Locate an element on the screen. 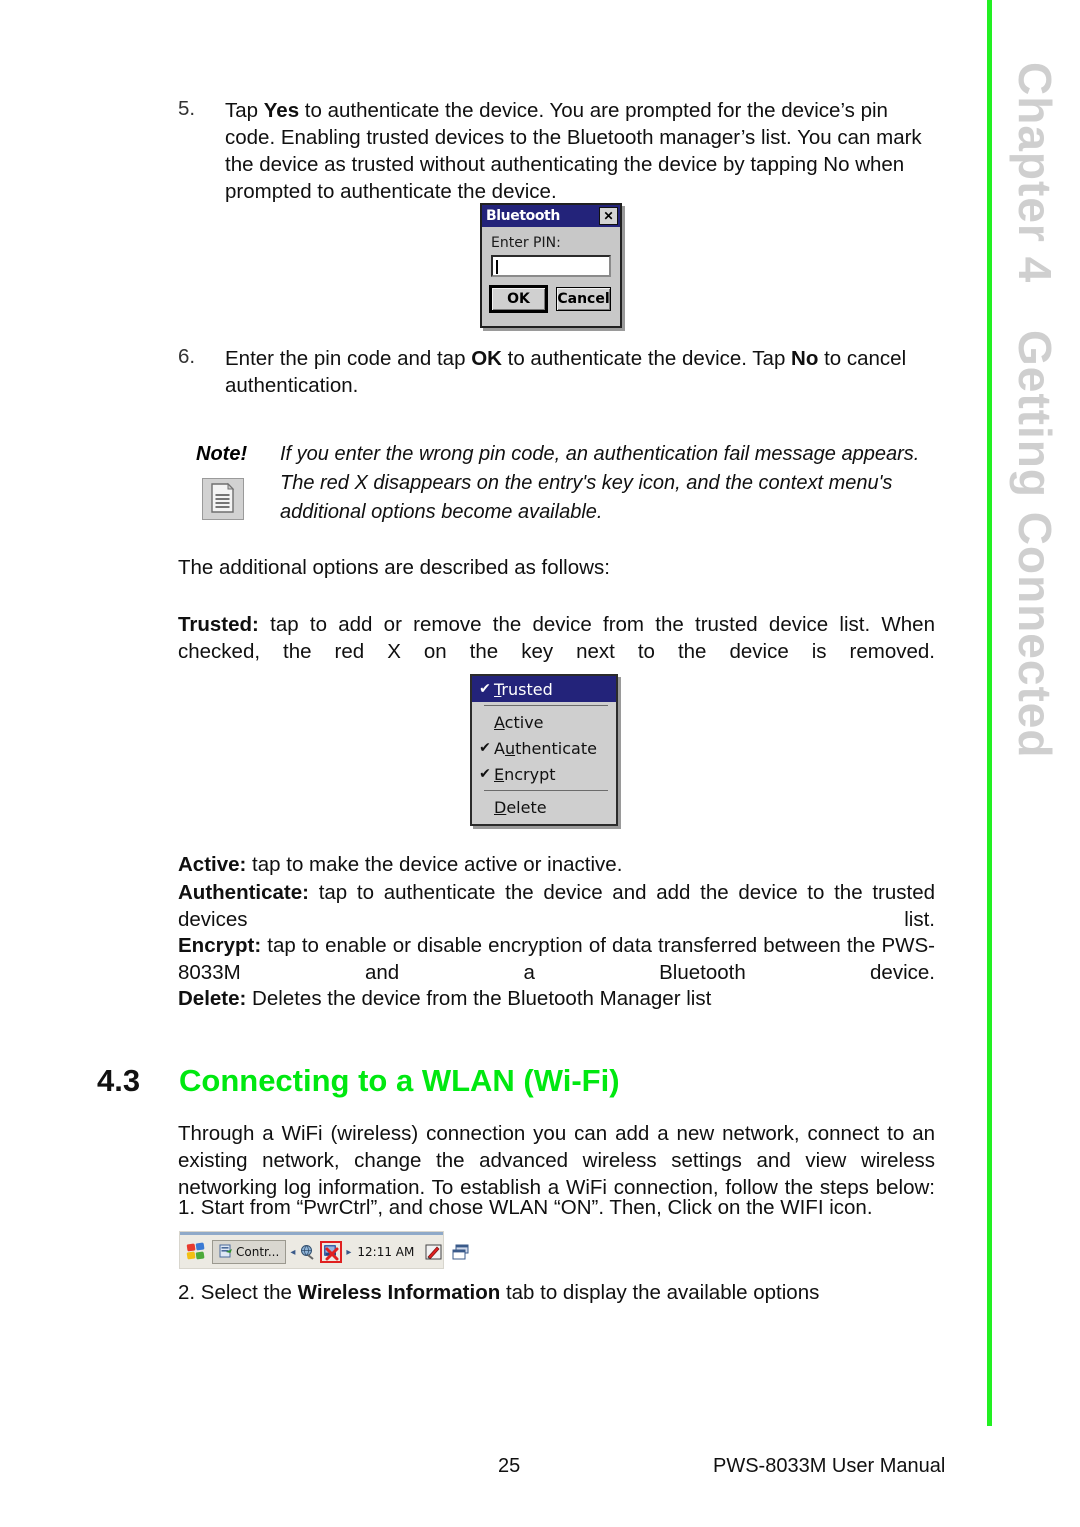 The image size is (1080, 1527). bluetooth-pin-dialog: Bluetooth ✕ Enter PIN: OK Cancel is located at coordinates (551, 265).